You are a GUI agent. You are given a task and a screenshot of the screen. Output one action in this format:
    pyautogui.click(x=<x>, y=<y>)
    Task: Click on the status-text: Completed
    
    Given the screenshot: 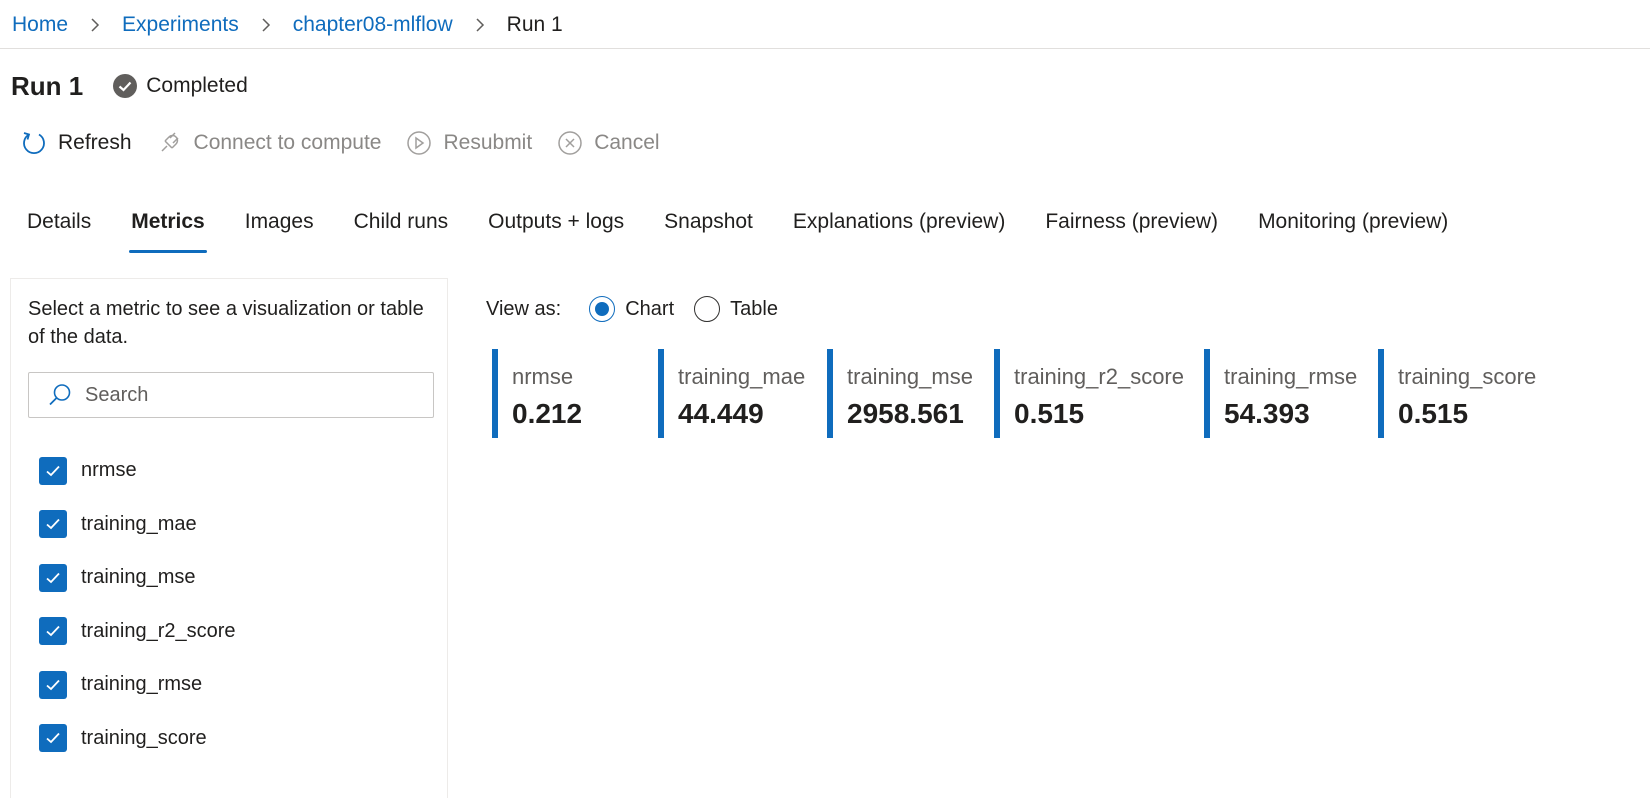 What is the action you would take?
    pyautogui.click(x=197, y=85)
    